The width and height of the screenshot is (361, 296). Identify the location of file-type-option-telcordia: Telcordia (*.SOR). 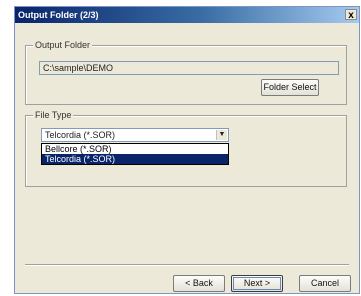
(135, 159).